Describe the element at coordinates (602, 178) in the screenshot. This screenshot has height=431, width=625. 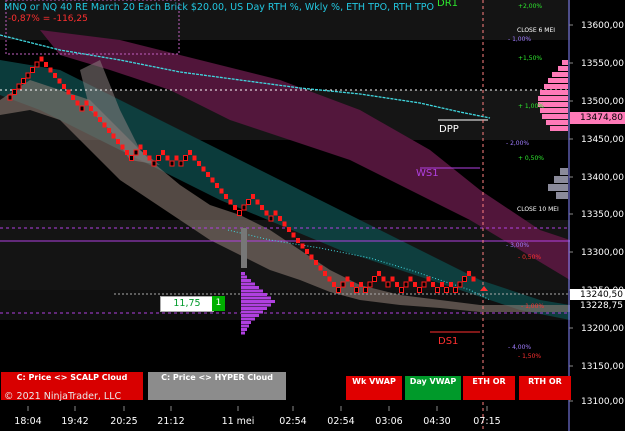
I see `y-tick-label: 13400,00` at that location.